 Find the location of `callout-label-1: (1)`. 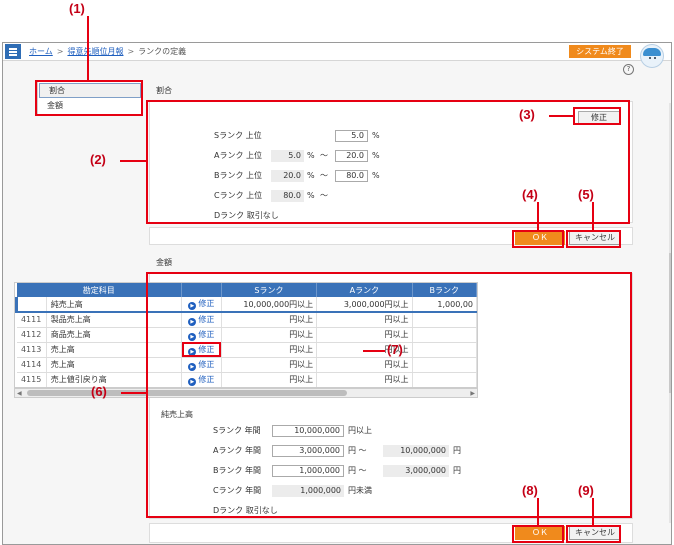

callout-label-1: (1) is located at coordinates (77, 8).